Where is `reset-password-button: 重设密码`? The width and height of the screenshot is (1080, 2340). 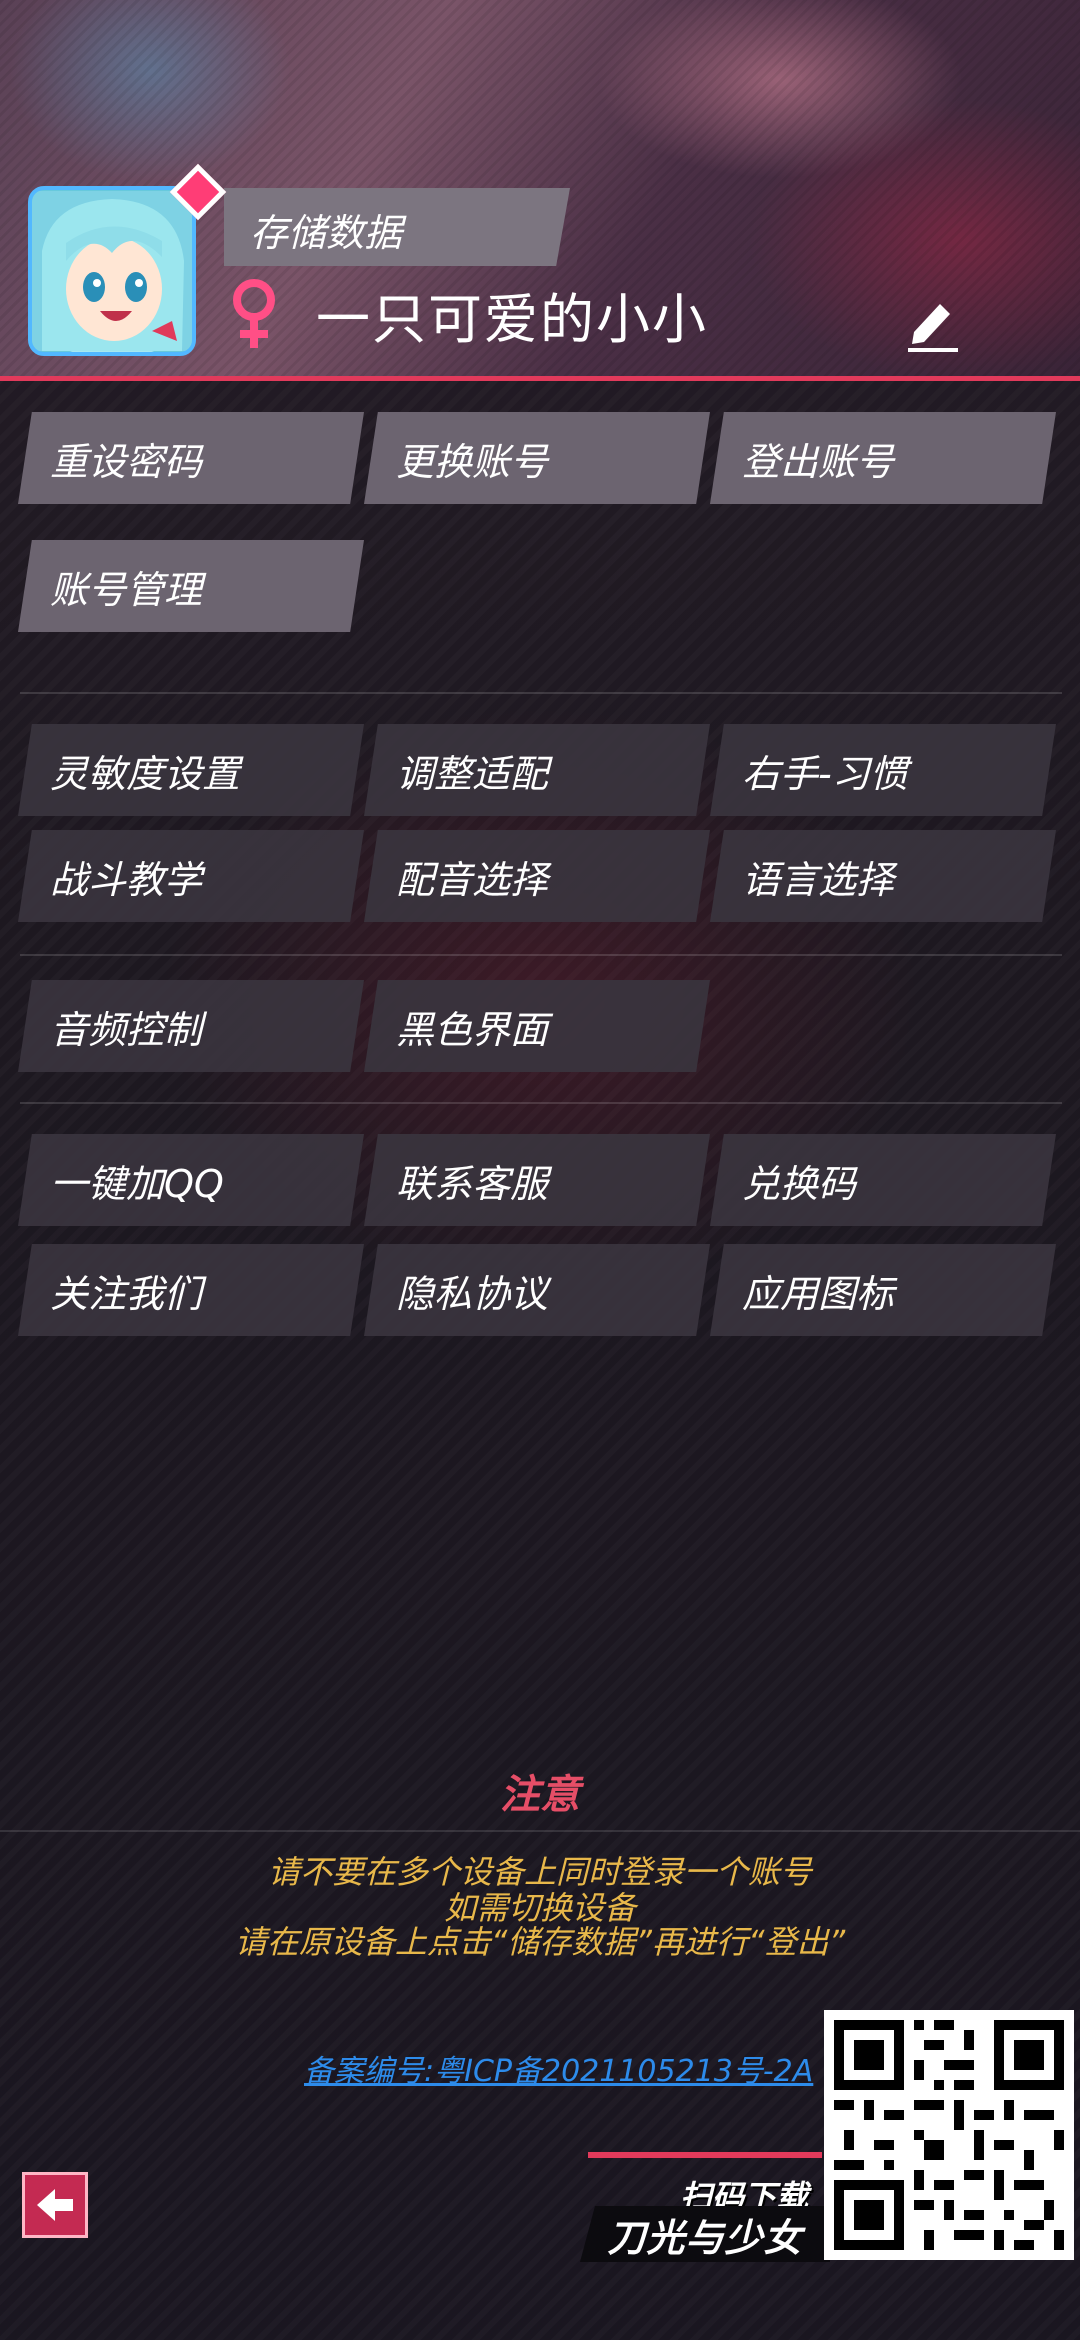
reset-password-button: 重设密码 is located at coordinates (191, 458).